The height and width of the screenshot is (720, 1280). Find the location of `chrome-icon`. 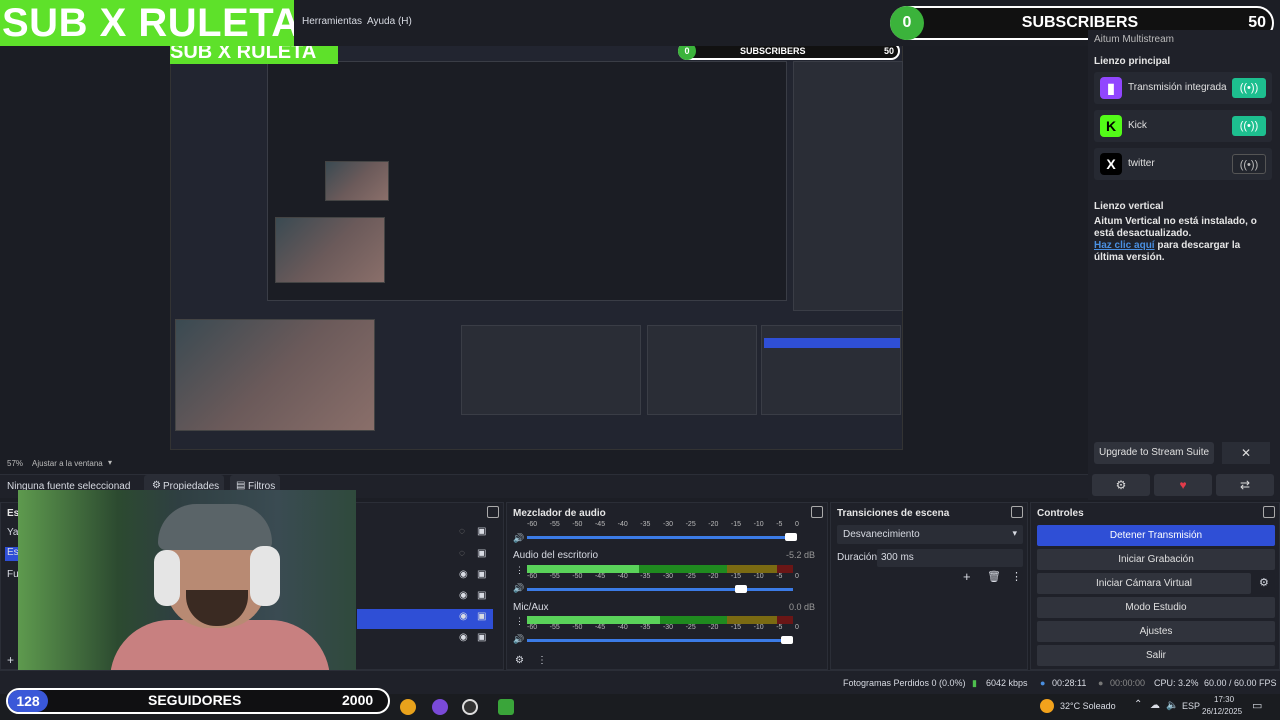

chrome-icon is located at coordinates (408, 707).